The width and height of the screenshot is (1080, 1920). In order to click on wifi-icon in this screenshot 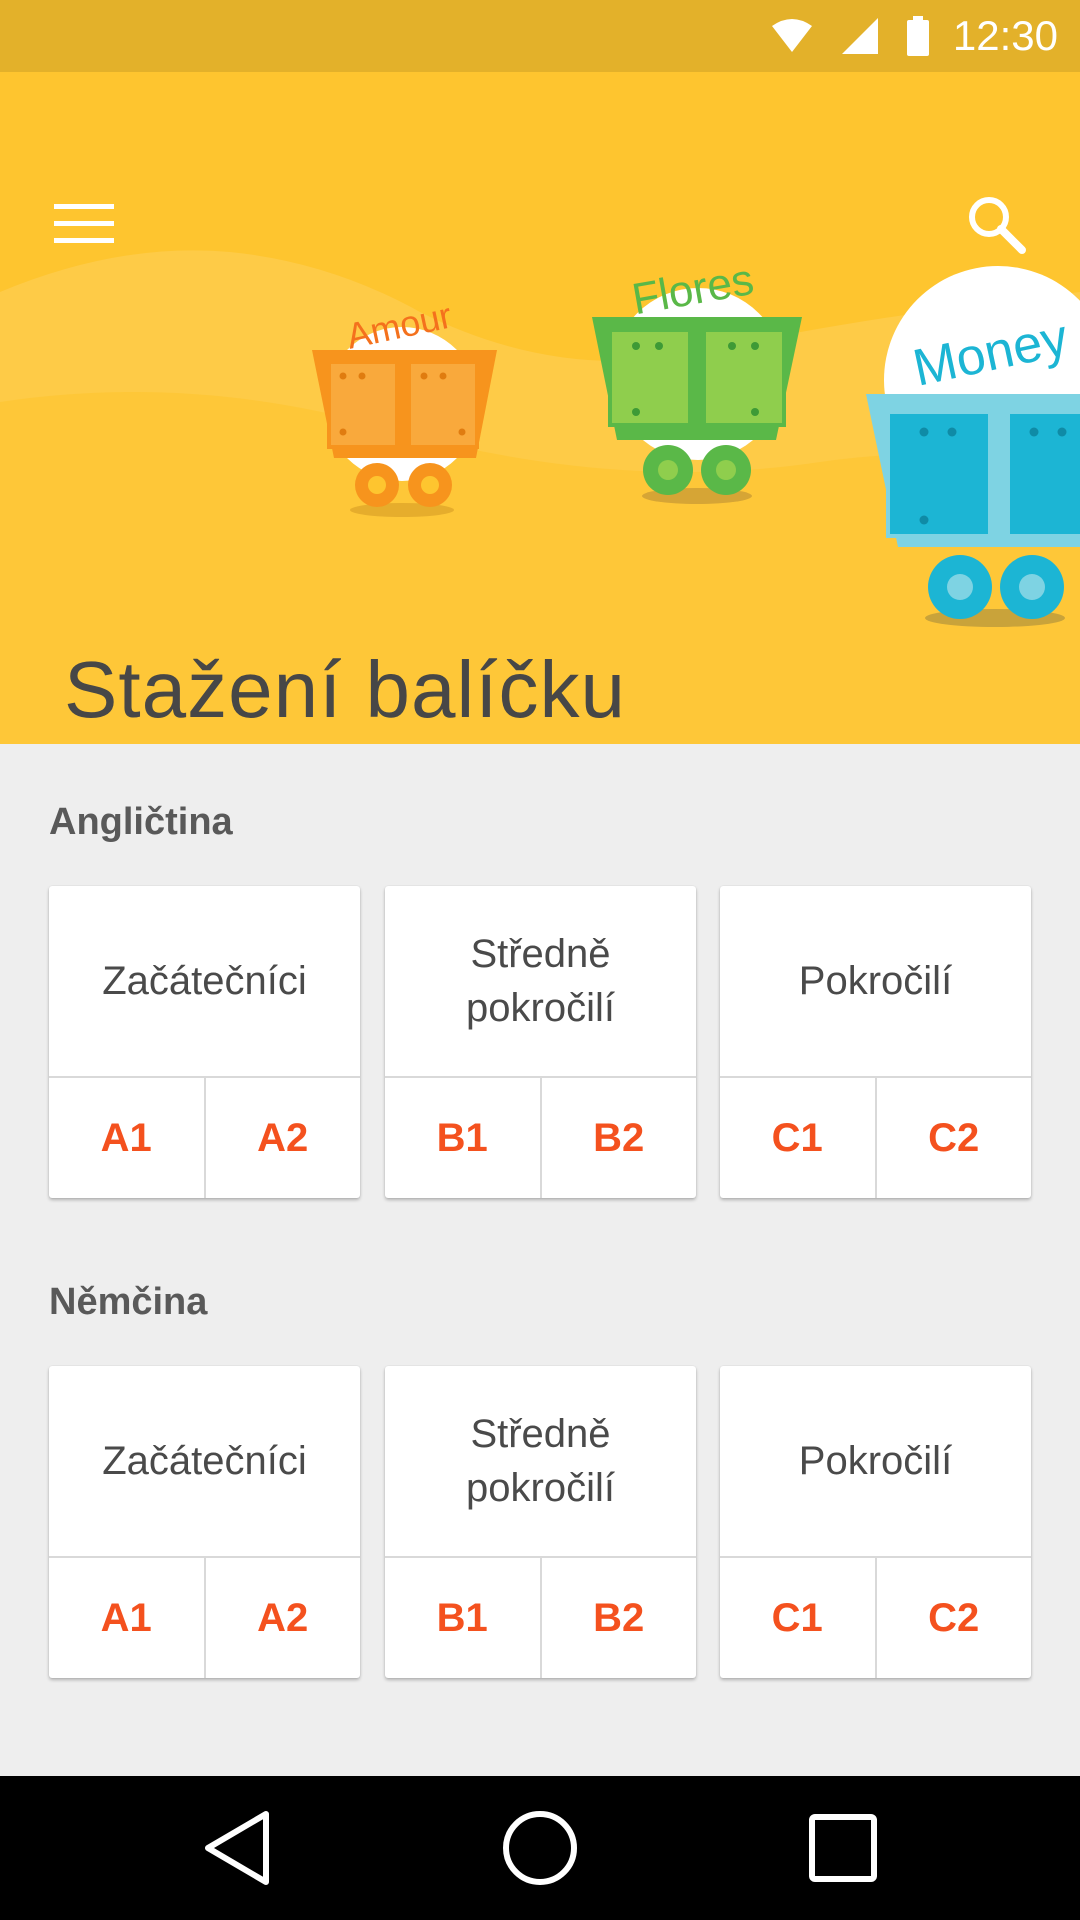, I will do `click(792, 35)`.